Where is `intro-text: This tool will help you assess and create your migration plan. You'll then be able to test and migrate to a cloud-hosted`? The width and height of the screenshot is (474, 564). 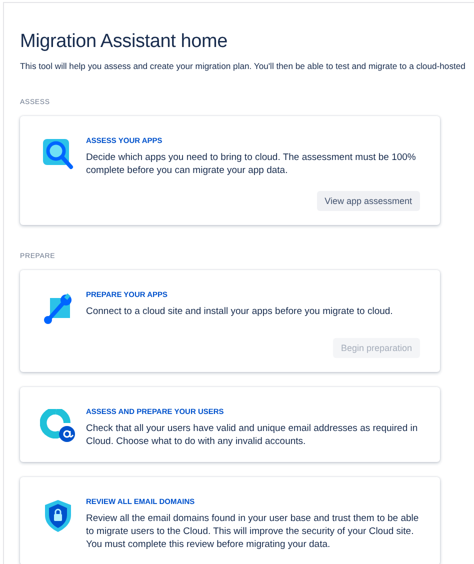 intro-text: This tool will help you assess and create your migration plan. You'll then be able to test and migrate to a cloud-hosted is located at coordinates (243, 66).